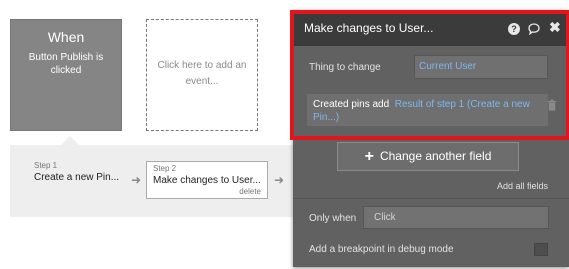 The width and height of the screenshot is (569, 269). Describe the element at coordinates (369, 156) in the screenshot. I see `plus-icon: +` at that location.